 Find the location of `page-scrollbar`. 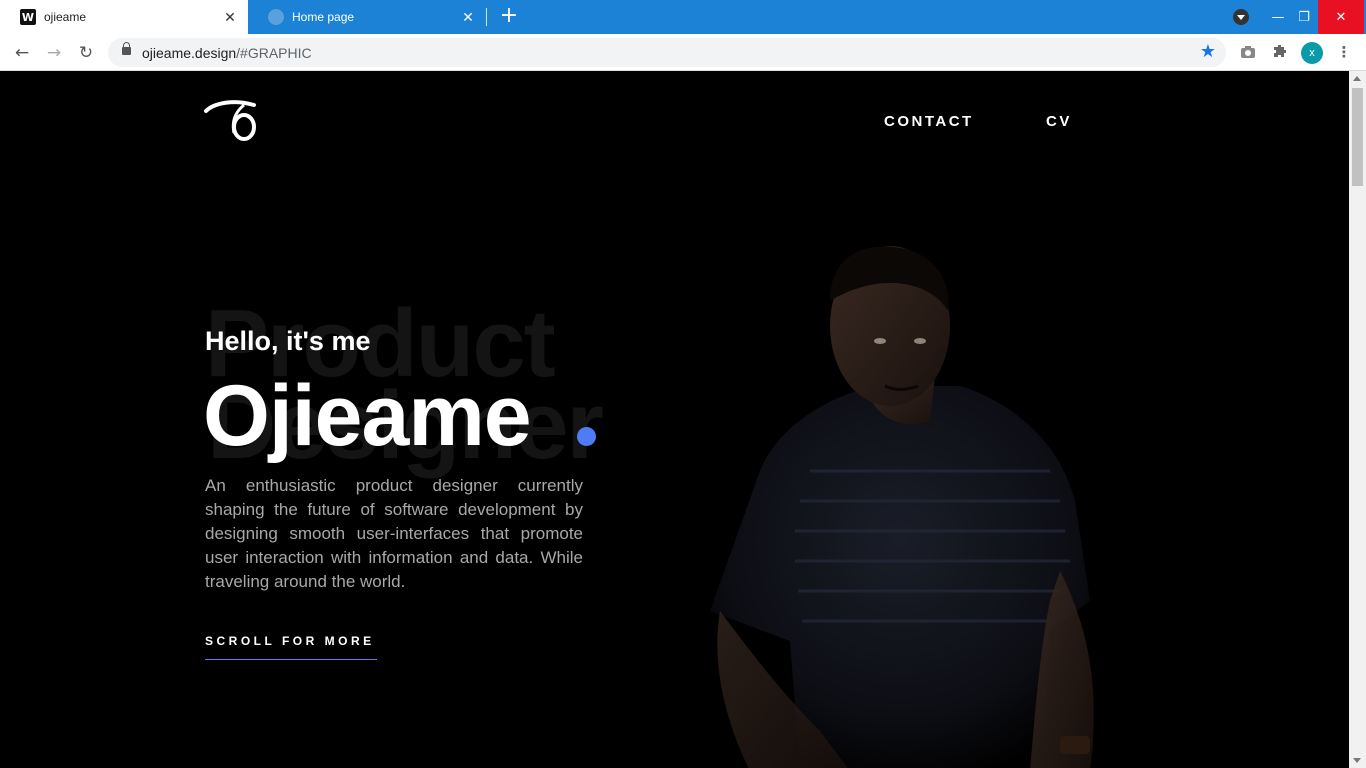

page-scrollbar is located at coordinates (1357, 419).